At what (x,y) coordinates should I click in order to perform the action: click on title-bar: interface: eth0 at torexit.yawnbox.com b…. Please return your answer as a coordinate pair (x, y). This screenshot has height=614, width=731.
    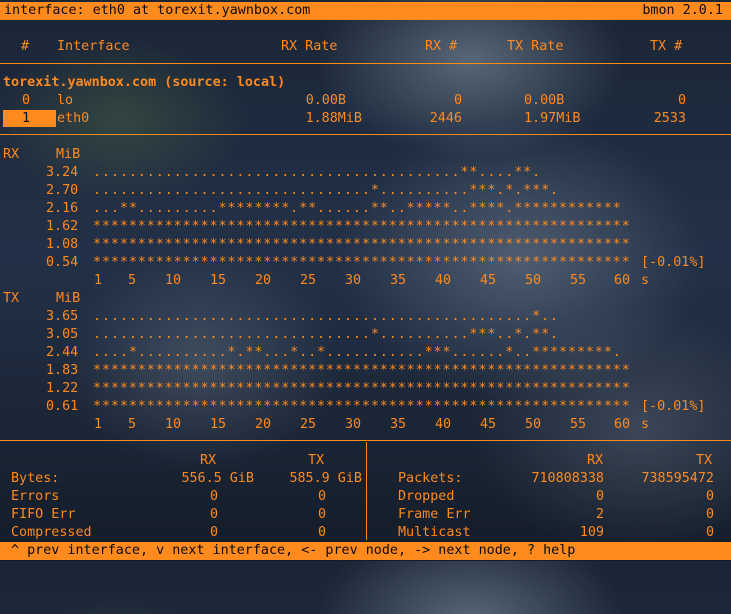
    Looking at the image, I should click on (365, 11).